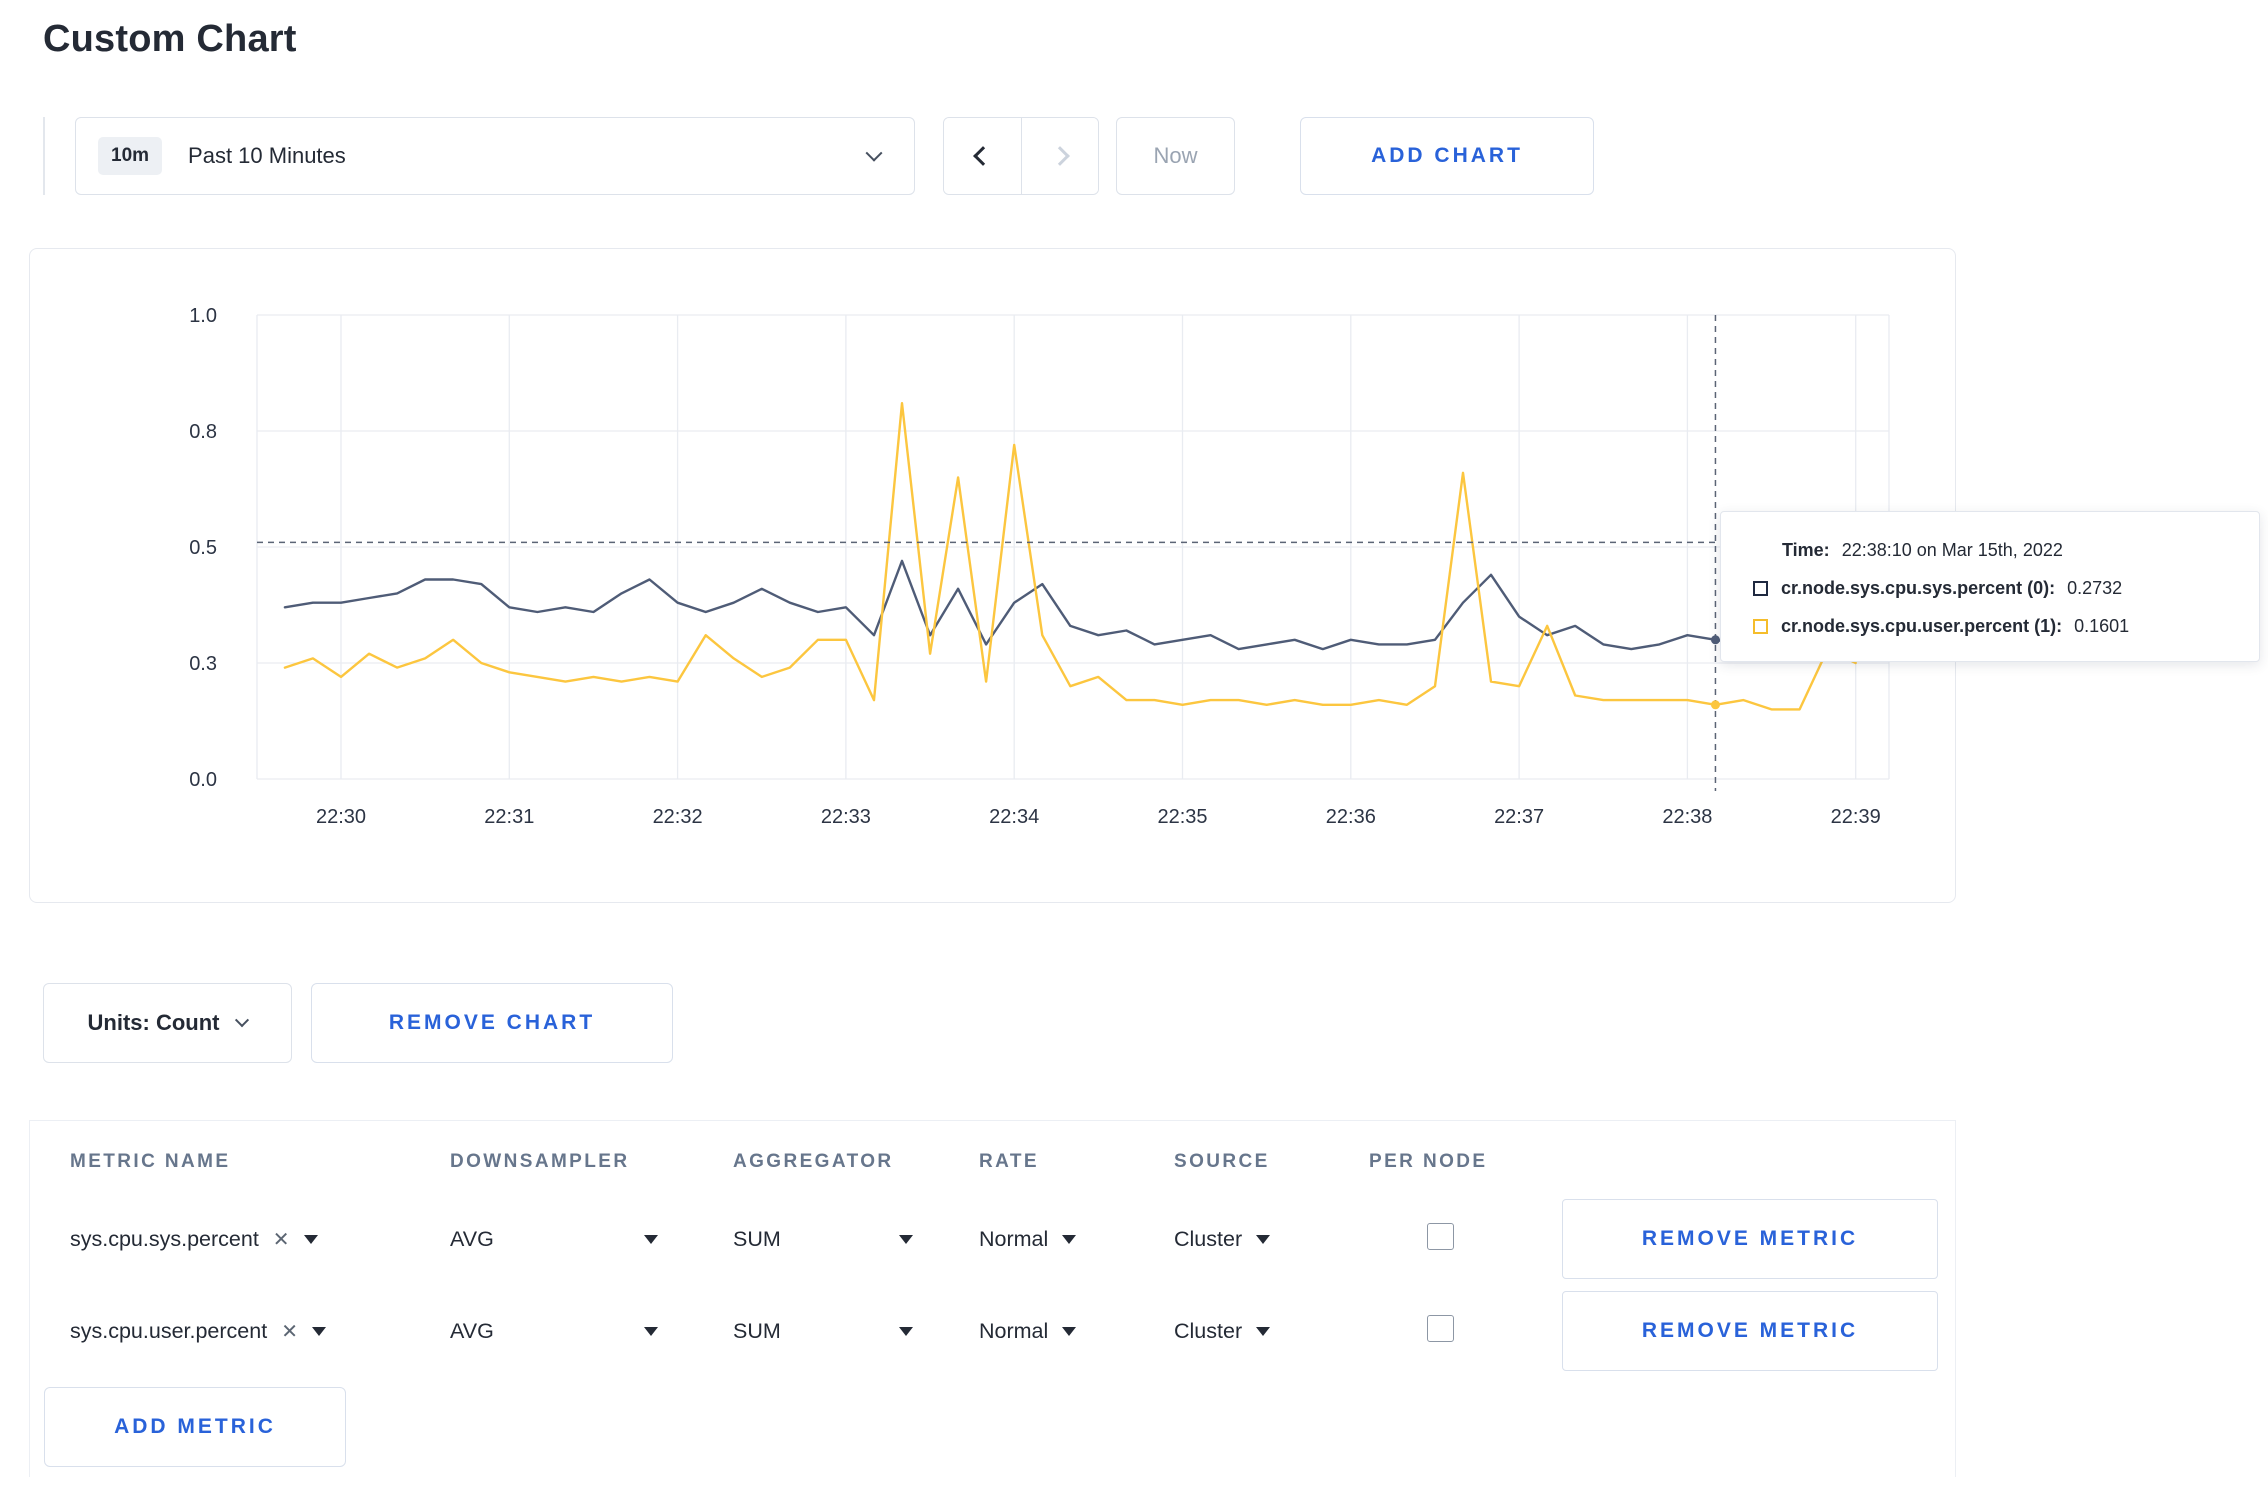 The image size is (2268, 1496). What do you see at coordinates (1952, 550) in the screenshot?
I see `tooltip-time-value: 22:38:10 on Mar 15th, 2022` at bounding box center [1952, 550].